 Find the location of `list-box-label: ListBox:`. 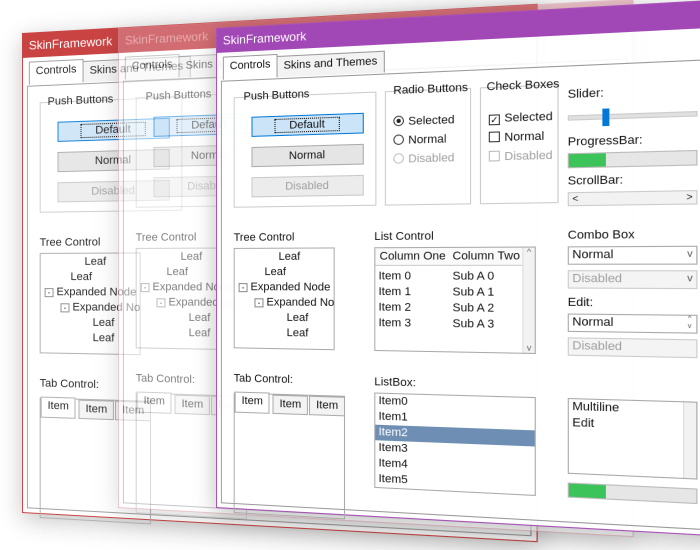

list-box-label: ListBox: is located at coordinates (395, 382).